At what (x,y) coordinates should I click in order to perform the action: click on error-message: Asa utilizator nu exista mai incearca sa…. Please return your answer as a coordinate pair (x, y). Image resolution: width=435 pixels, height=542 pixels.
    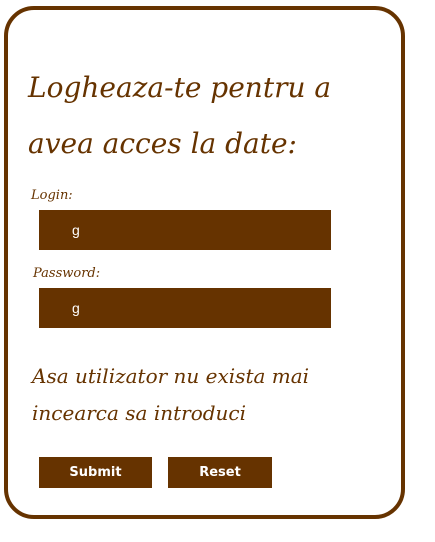
    Looking at the image, I should click on (171, 394).